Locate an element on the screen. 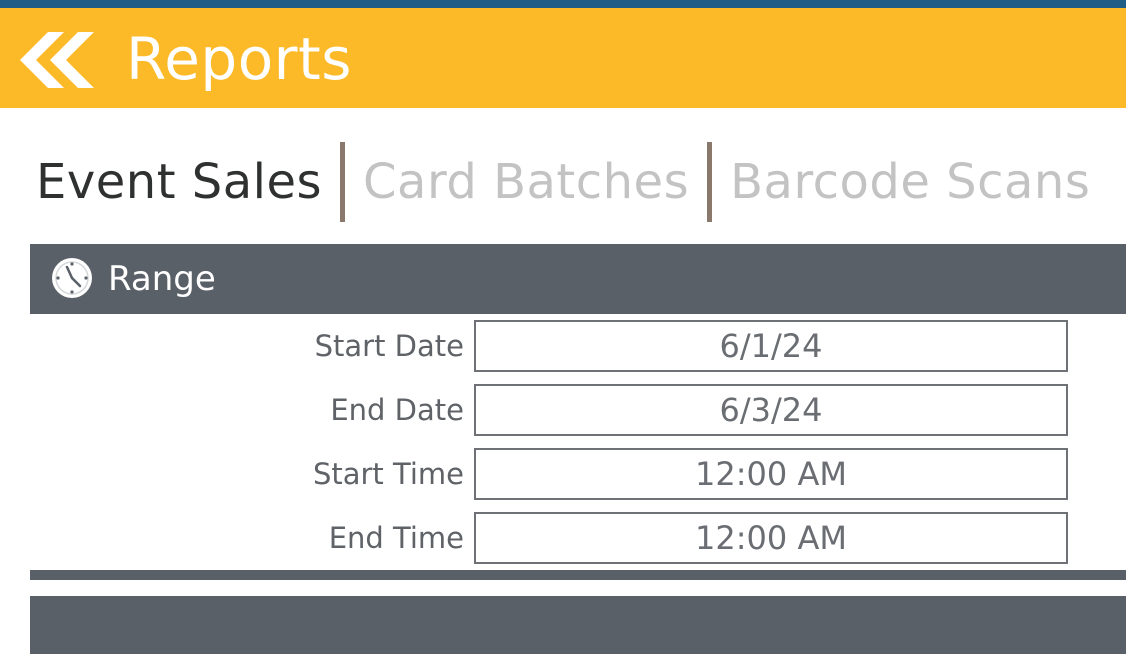  end-time-field: 12:00 AM is located at coordinates (771, 538).